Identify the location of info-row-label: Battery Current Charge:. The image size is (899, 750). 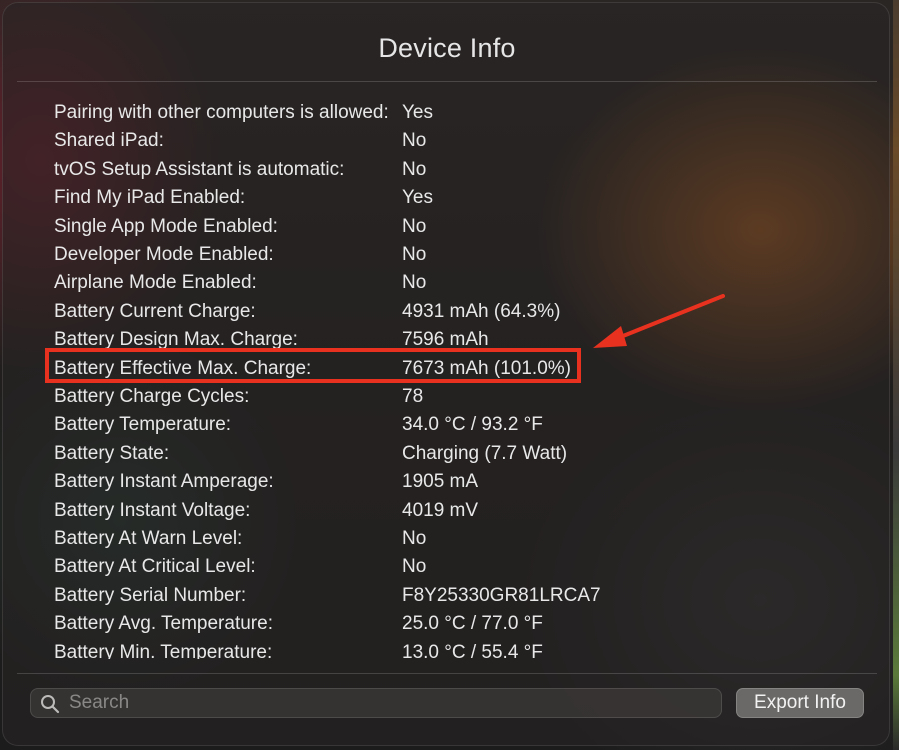
(155, 311).